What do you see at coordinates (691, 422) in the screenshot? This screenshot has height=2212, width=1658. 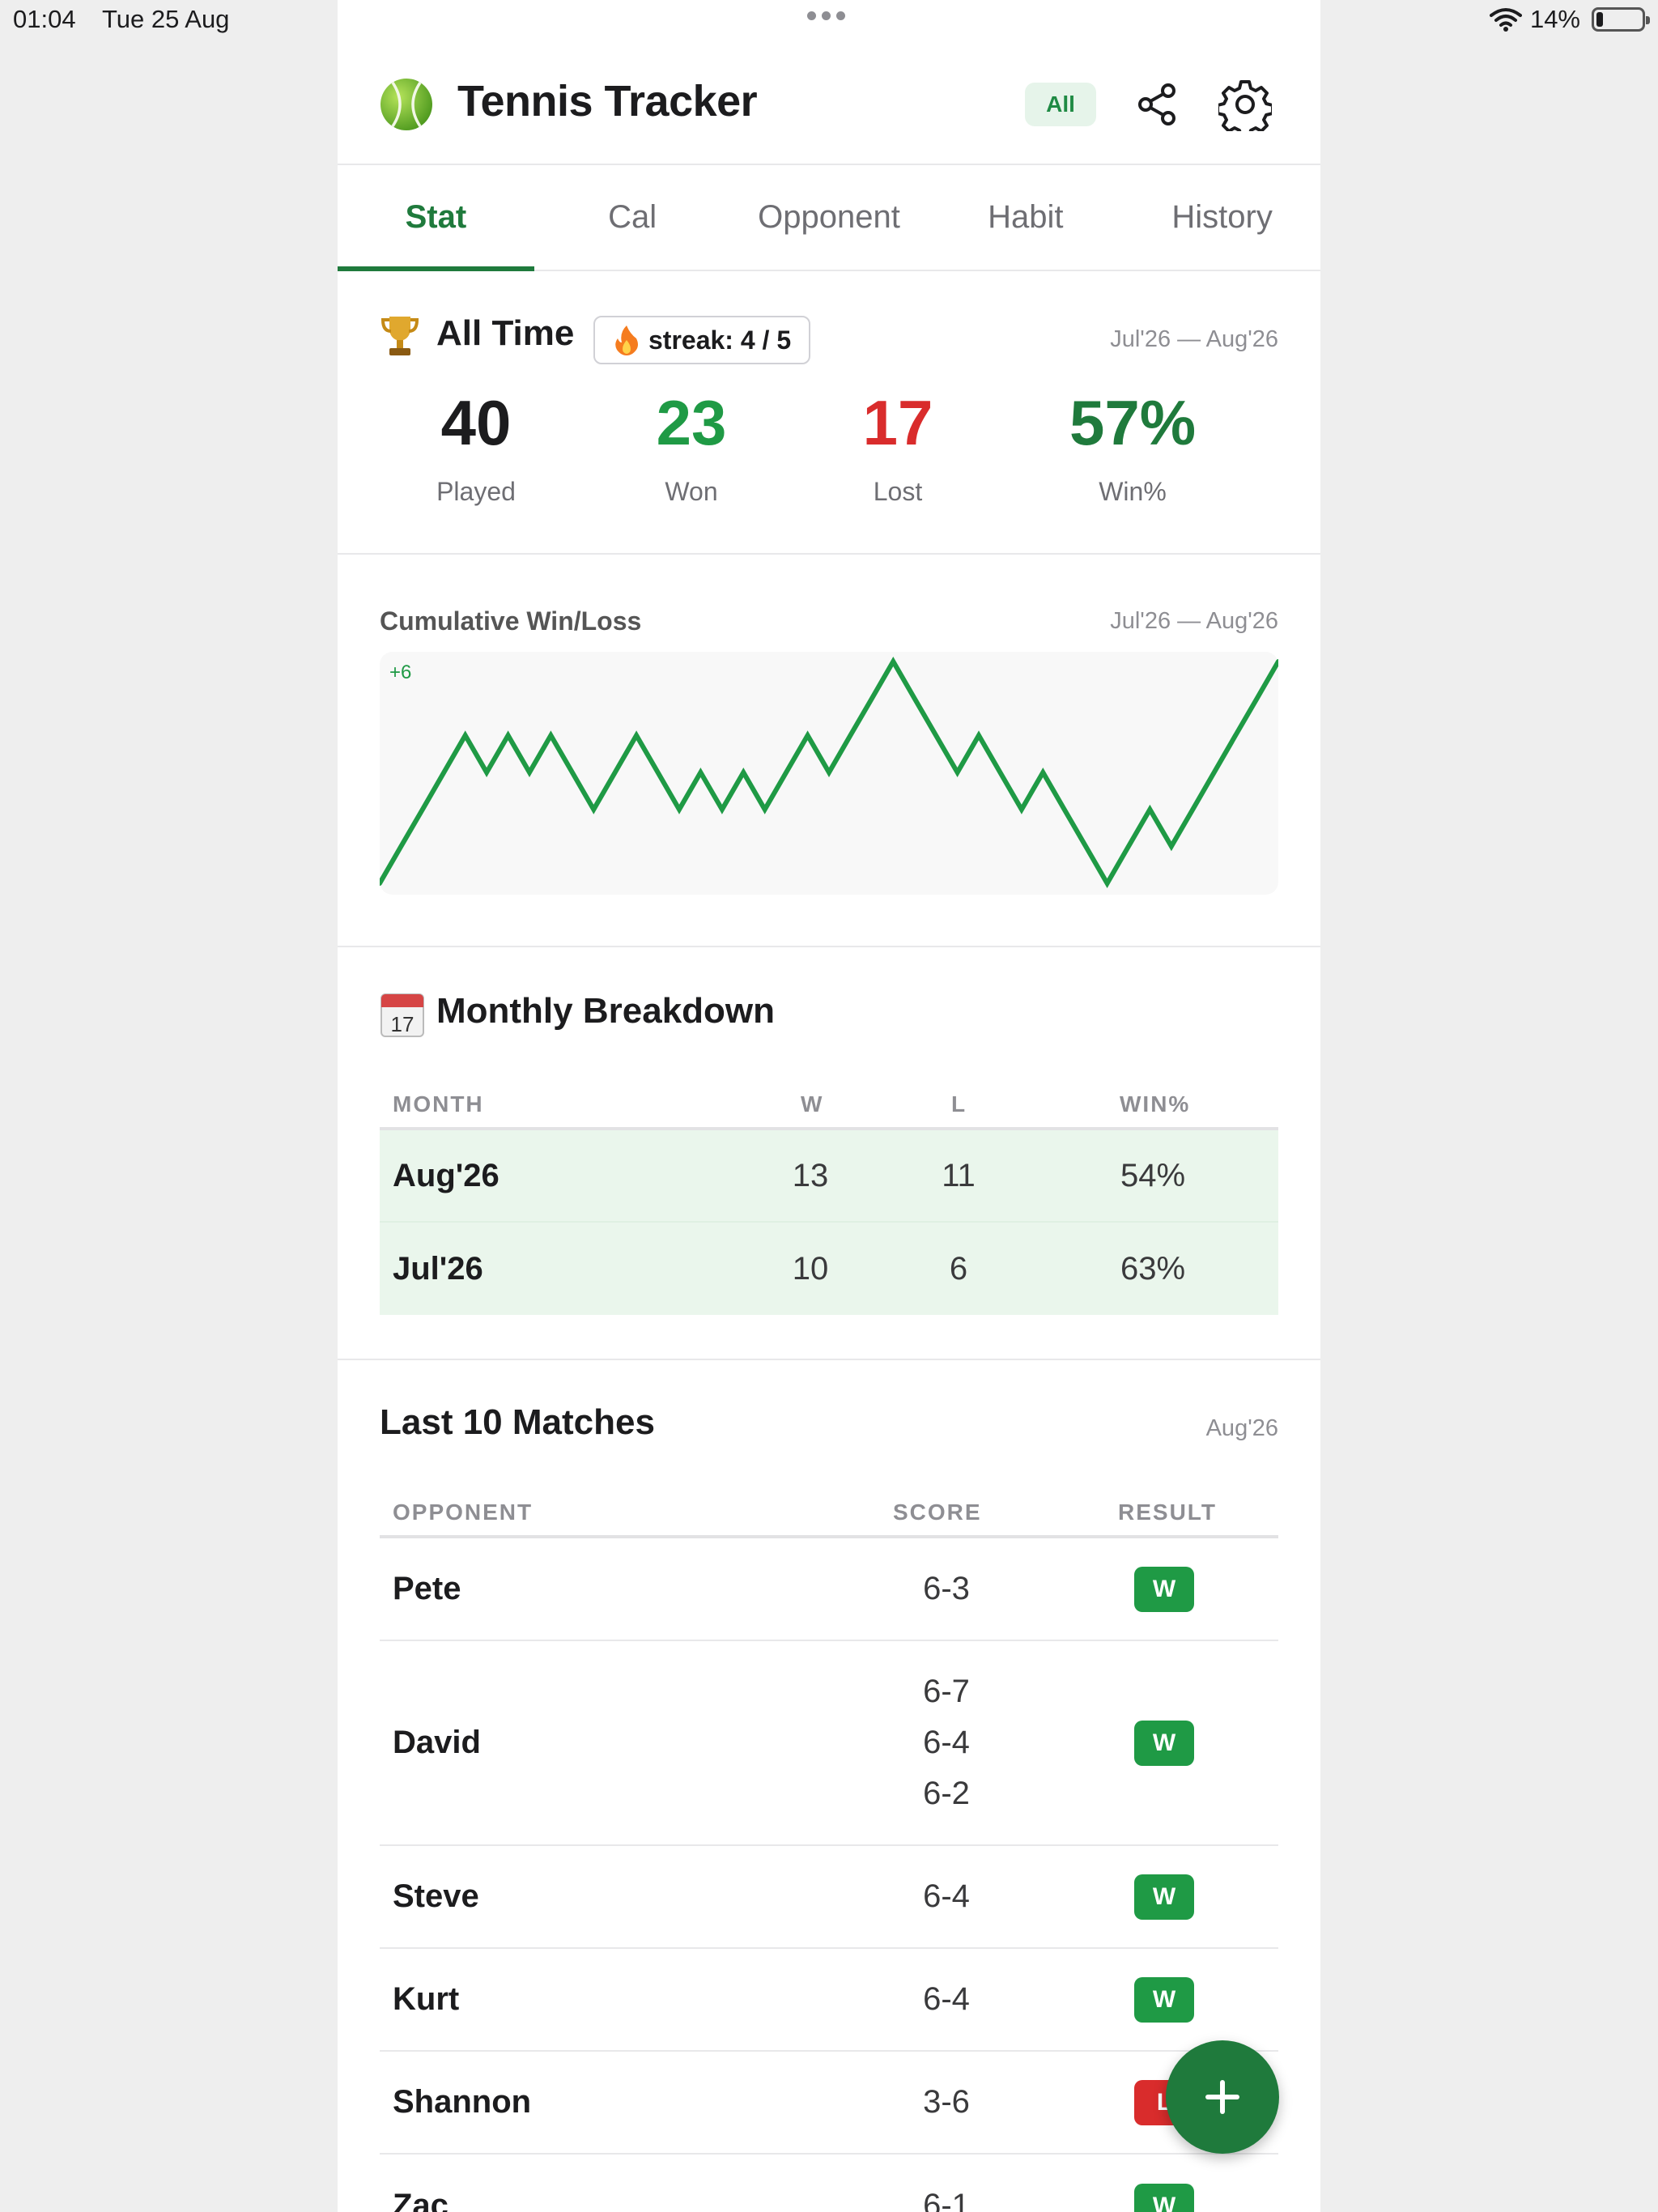 I see `stat-won-value: 23` at bounding box center [691, 422].